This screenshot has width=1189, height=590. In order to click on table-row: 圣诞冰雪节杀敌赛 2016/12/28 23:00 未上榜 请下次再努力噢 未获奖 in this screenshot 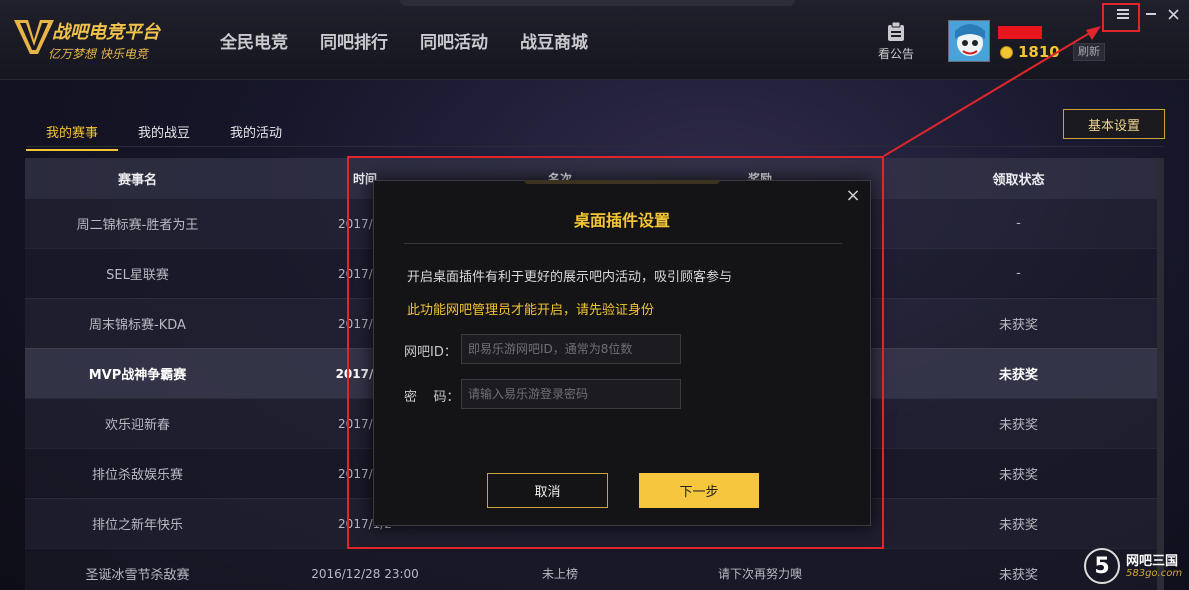, I will do `click(591, 569)`.